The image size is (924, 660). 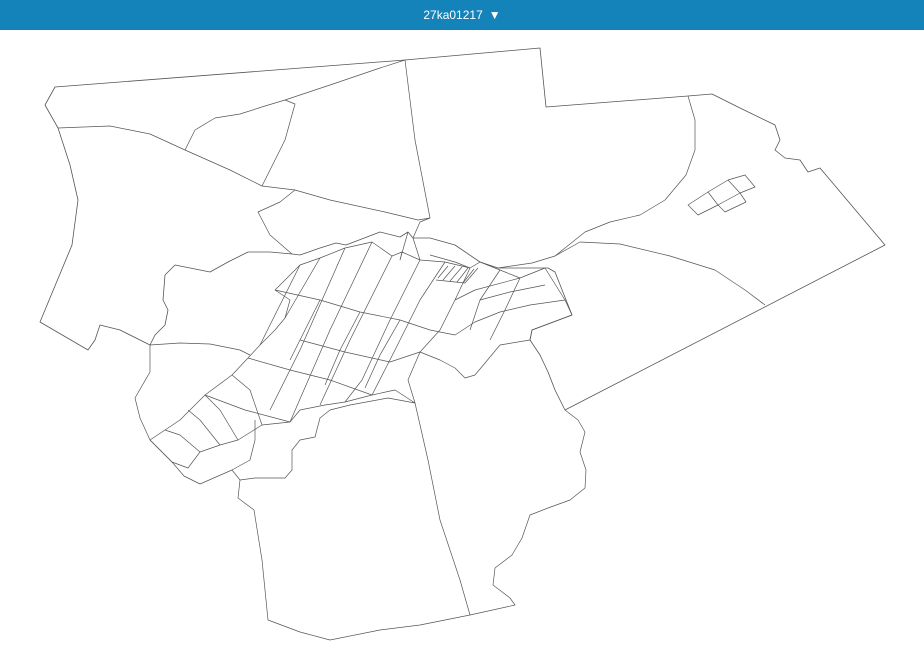 I want to click on hatched-parcels, so click(x=457, y=274).